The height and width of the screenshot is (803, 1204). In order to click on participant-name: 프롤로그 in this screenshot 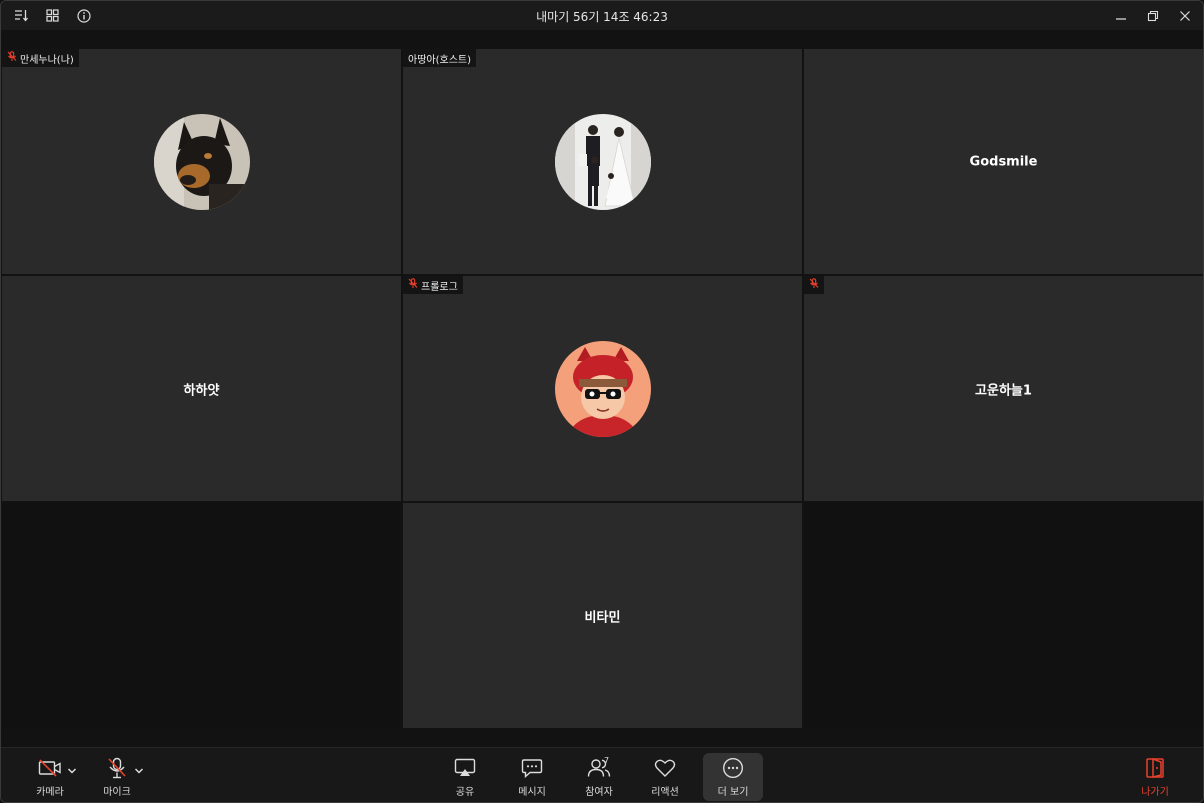, I will do `click(439, 287)`.